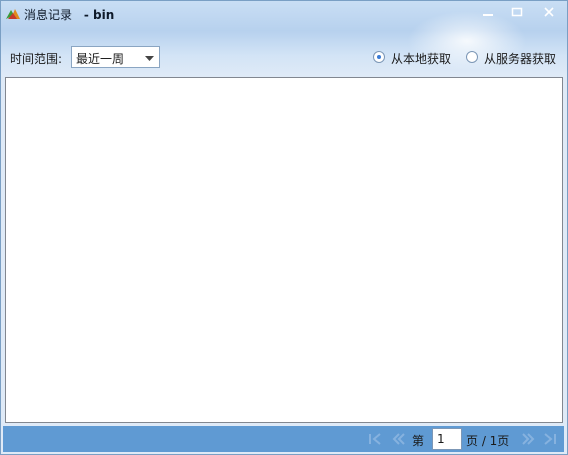  I want to click on minimize-button, so click(488, 12).